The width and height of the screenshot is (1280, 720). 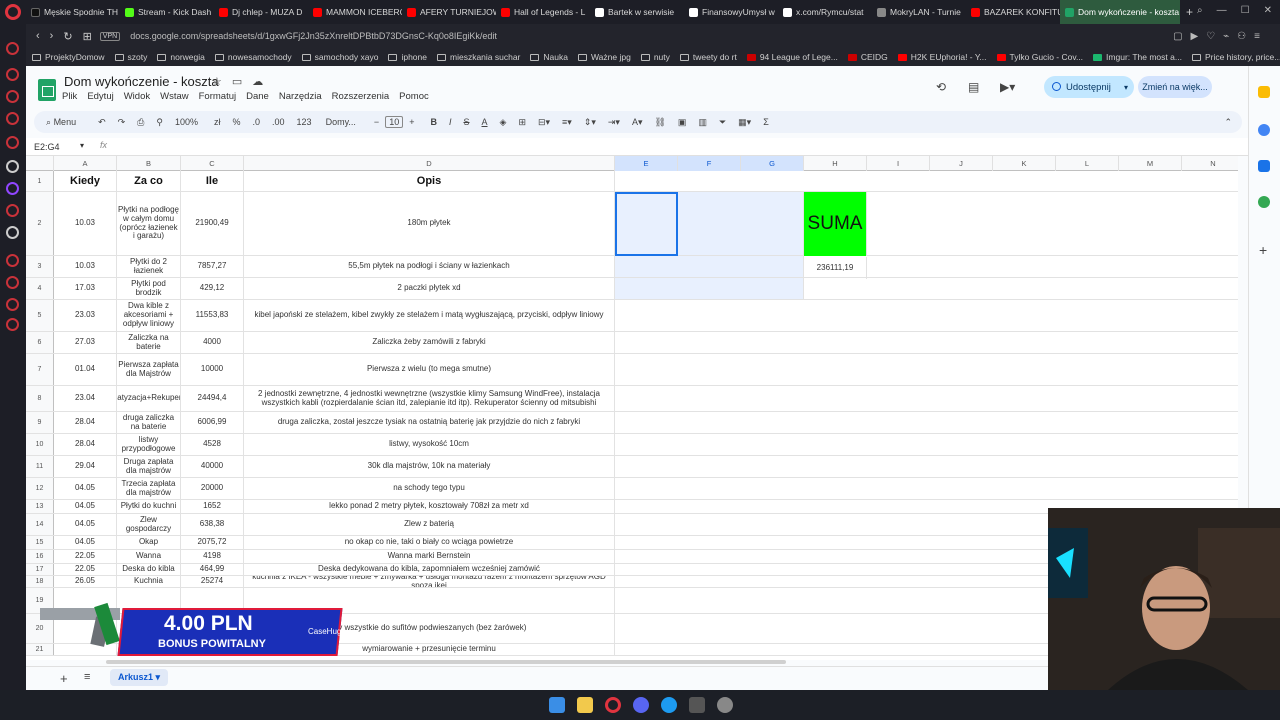 I want to click on new-tab-icon: +, so click(x=1189, y=12).